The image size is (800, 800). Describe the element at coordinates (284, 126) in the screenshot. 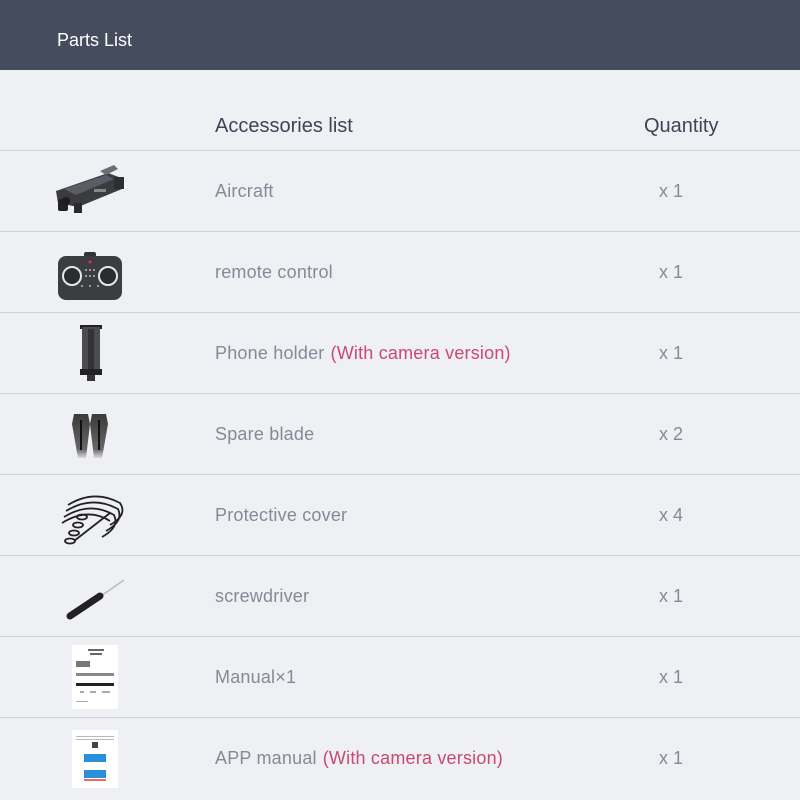

I see `column-header-accessories: Accessories list` at that location.